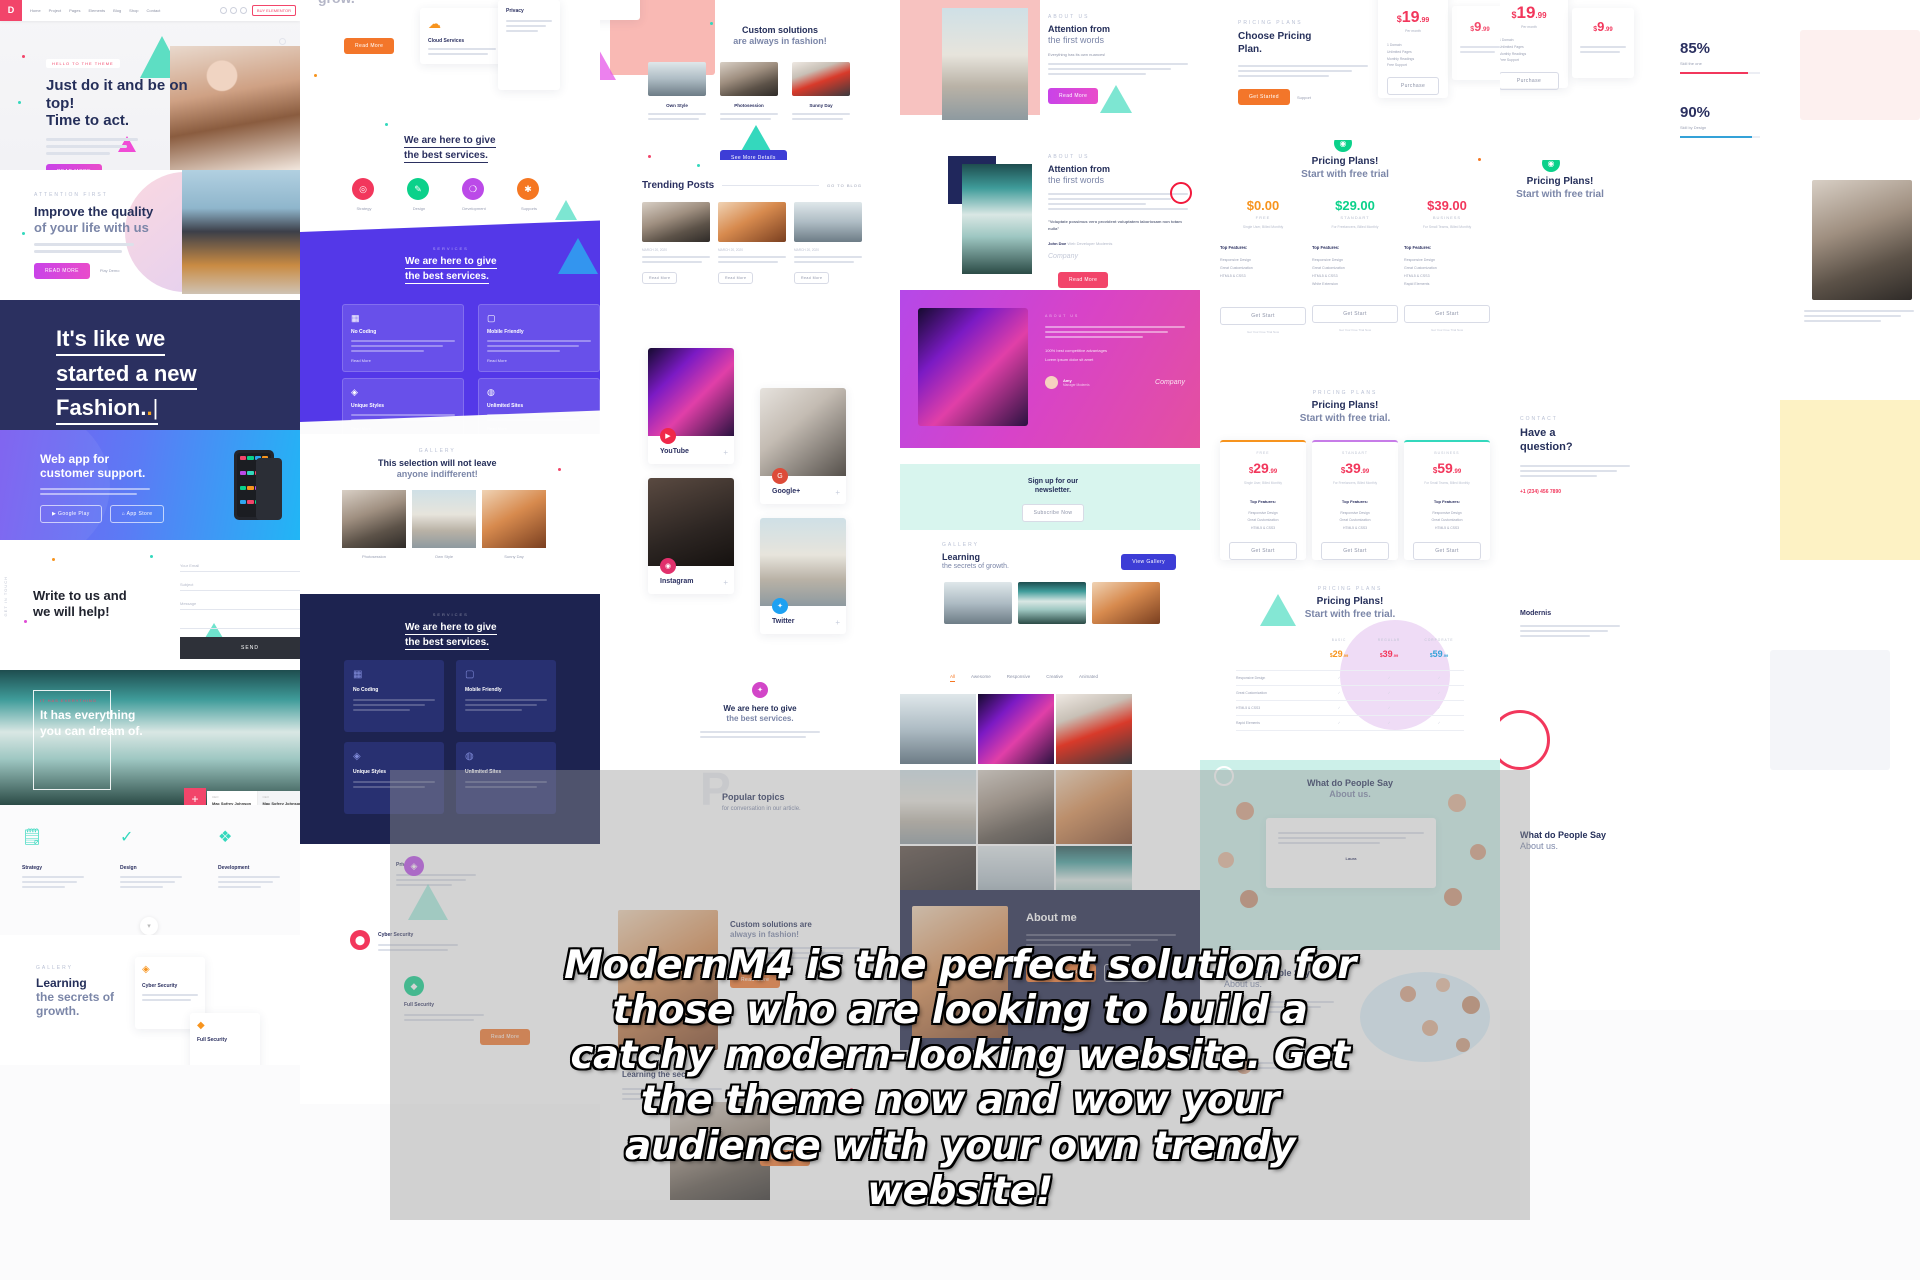 This screenshot has width=1920, height=1280. I want to click on message-field: Message, so click(240, 604).